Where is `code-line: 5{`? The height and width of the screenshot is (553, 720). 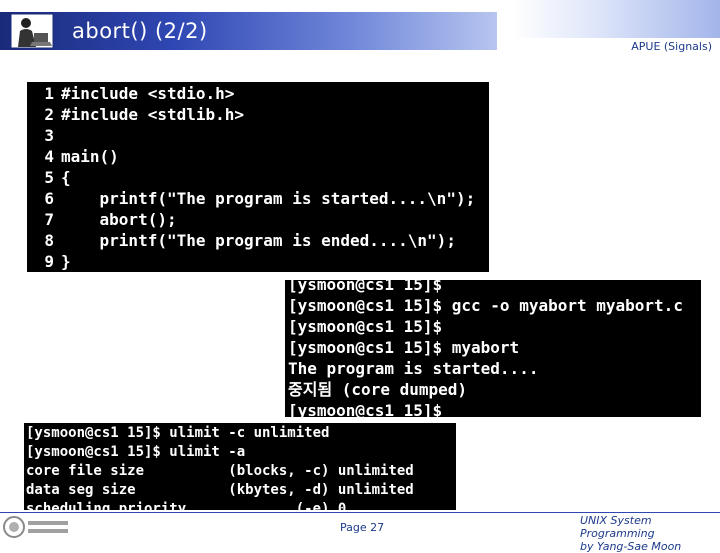
code-line: 5{ is located at coordinates (258, 177).